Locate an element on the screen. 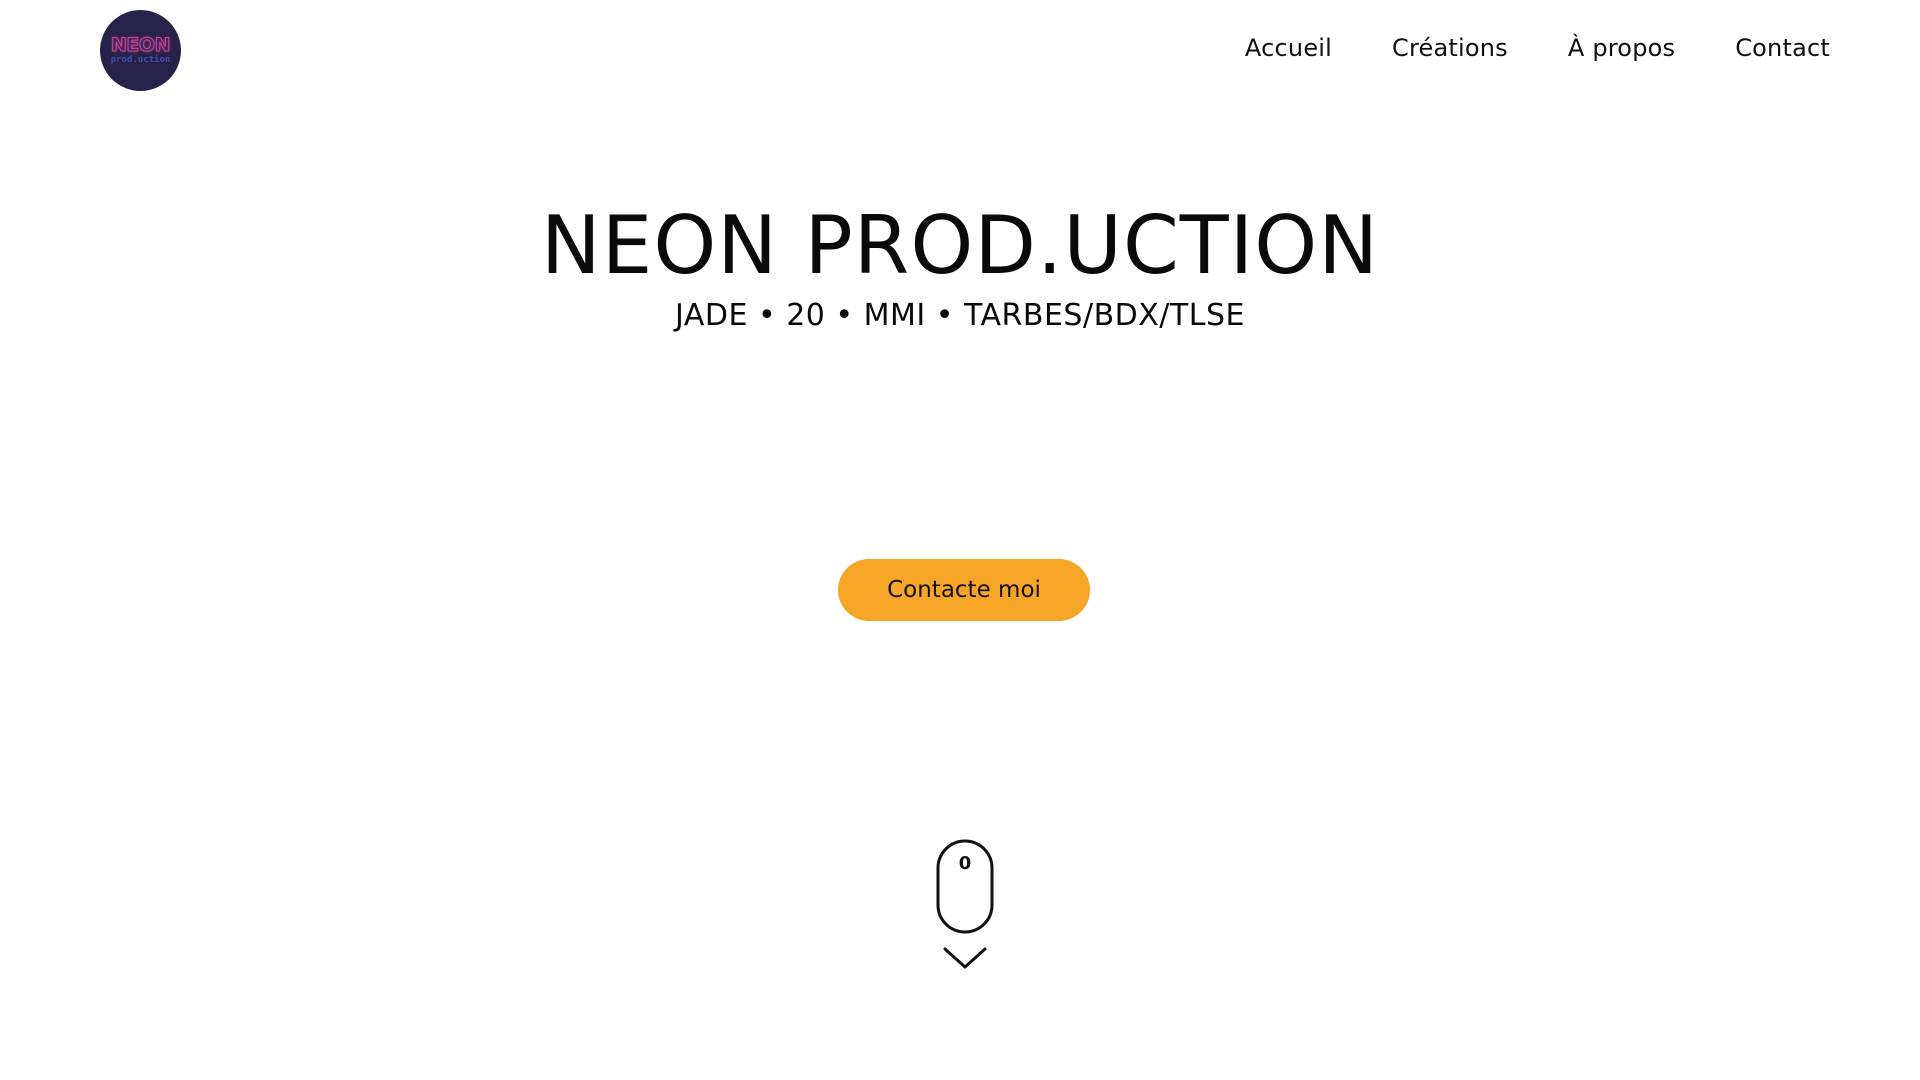 The image size is (1920, 1080). site-logo: NEON prod.uction is located at coordinates (140, 50).